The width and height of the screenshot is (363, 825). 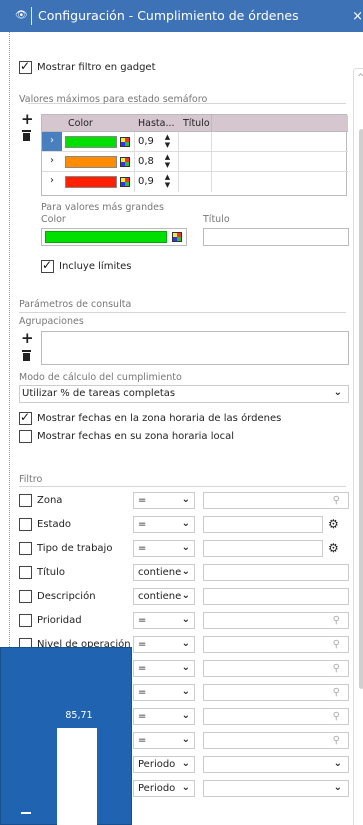 What do you see at coordinates (357, 16) in the screenshot?
I see `close-icon: ×` at bounding box center [357, 16].